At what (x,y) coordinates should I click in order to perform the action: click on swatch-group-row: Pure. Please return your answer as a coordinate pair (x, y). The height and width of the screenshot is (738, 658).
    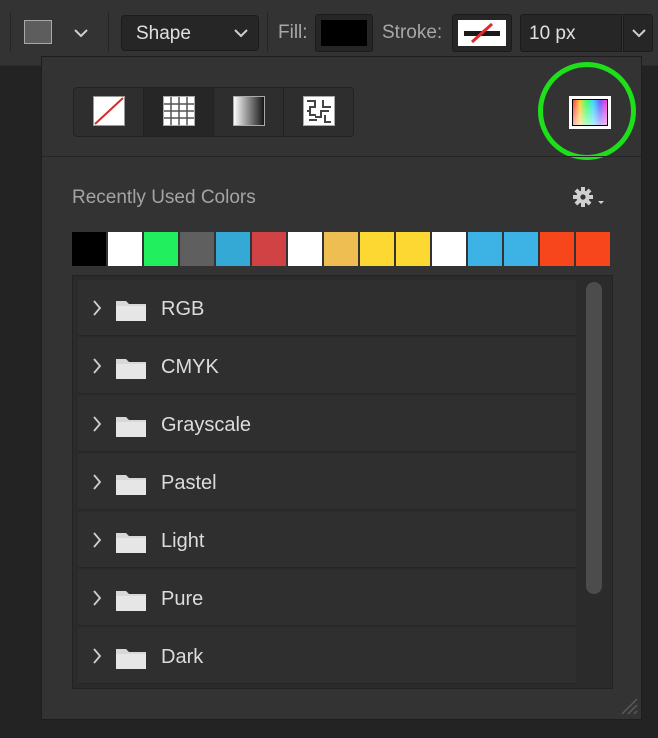
    Looking at the image, I should click on (327, 598).